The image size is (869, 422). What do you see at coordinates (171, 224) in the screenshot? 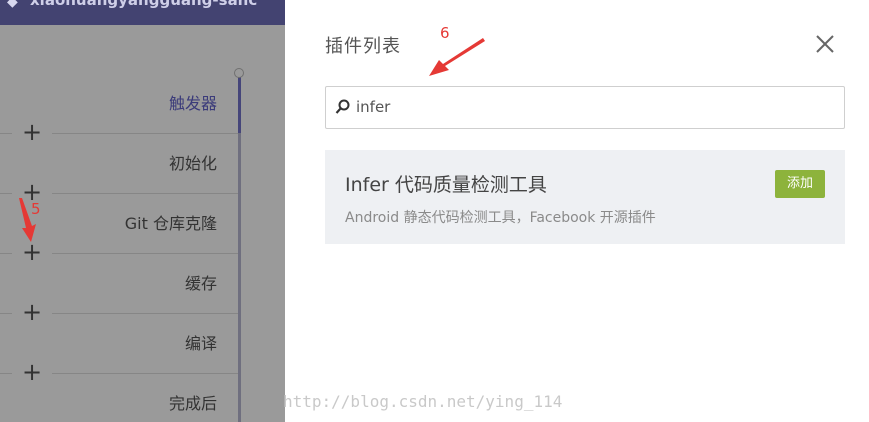
I see `stage-git-clone: Git 仓库克隆` at bounding box center [171, 224].